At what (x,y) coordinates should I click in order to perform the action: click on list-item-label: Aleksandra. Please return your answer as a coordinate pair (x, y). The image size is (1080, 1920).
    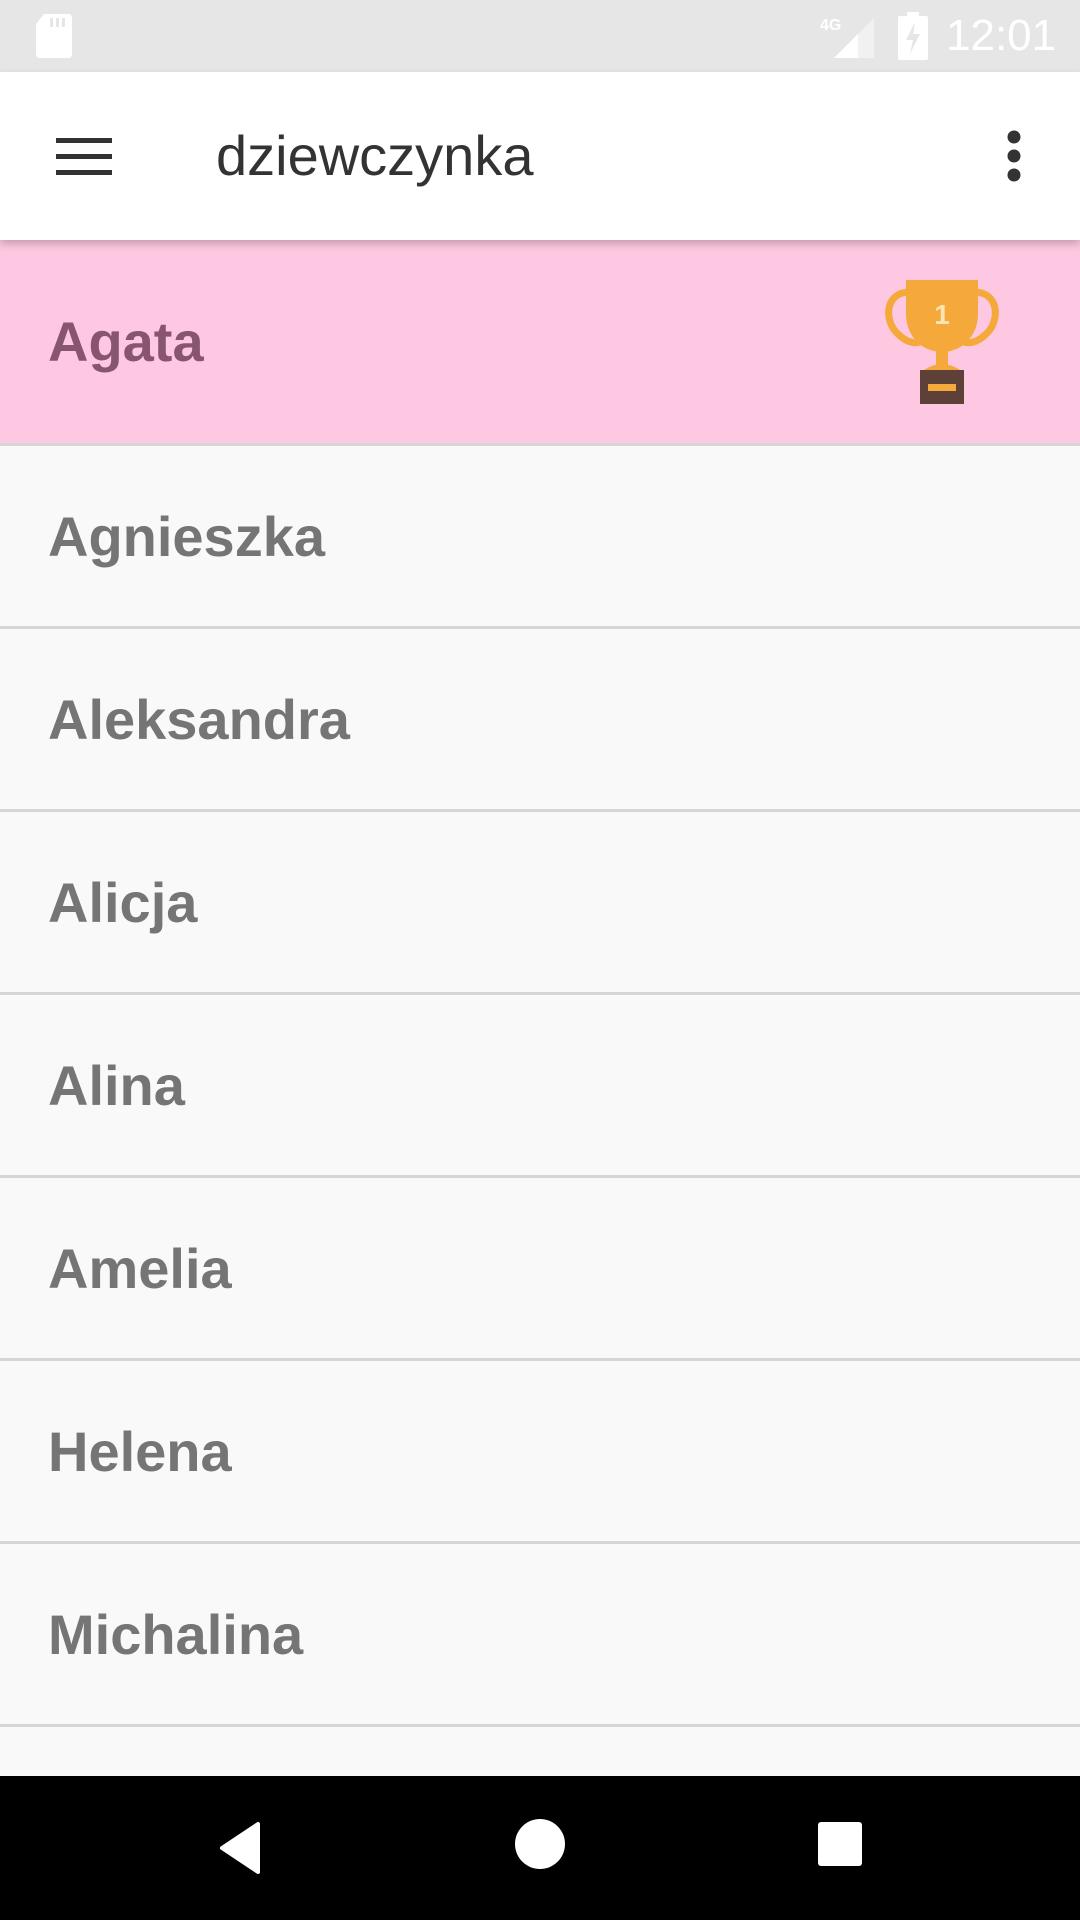
    Looking at the image, I should click on (199, 719).